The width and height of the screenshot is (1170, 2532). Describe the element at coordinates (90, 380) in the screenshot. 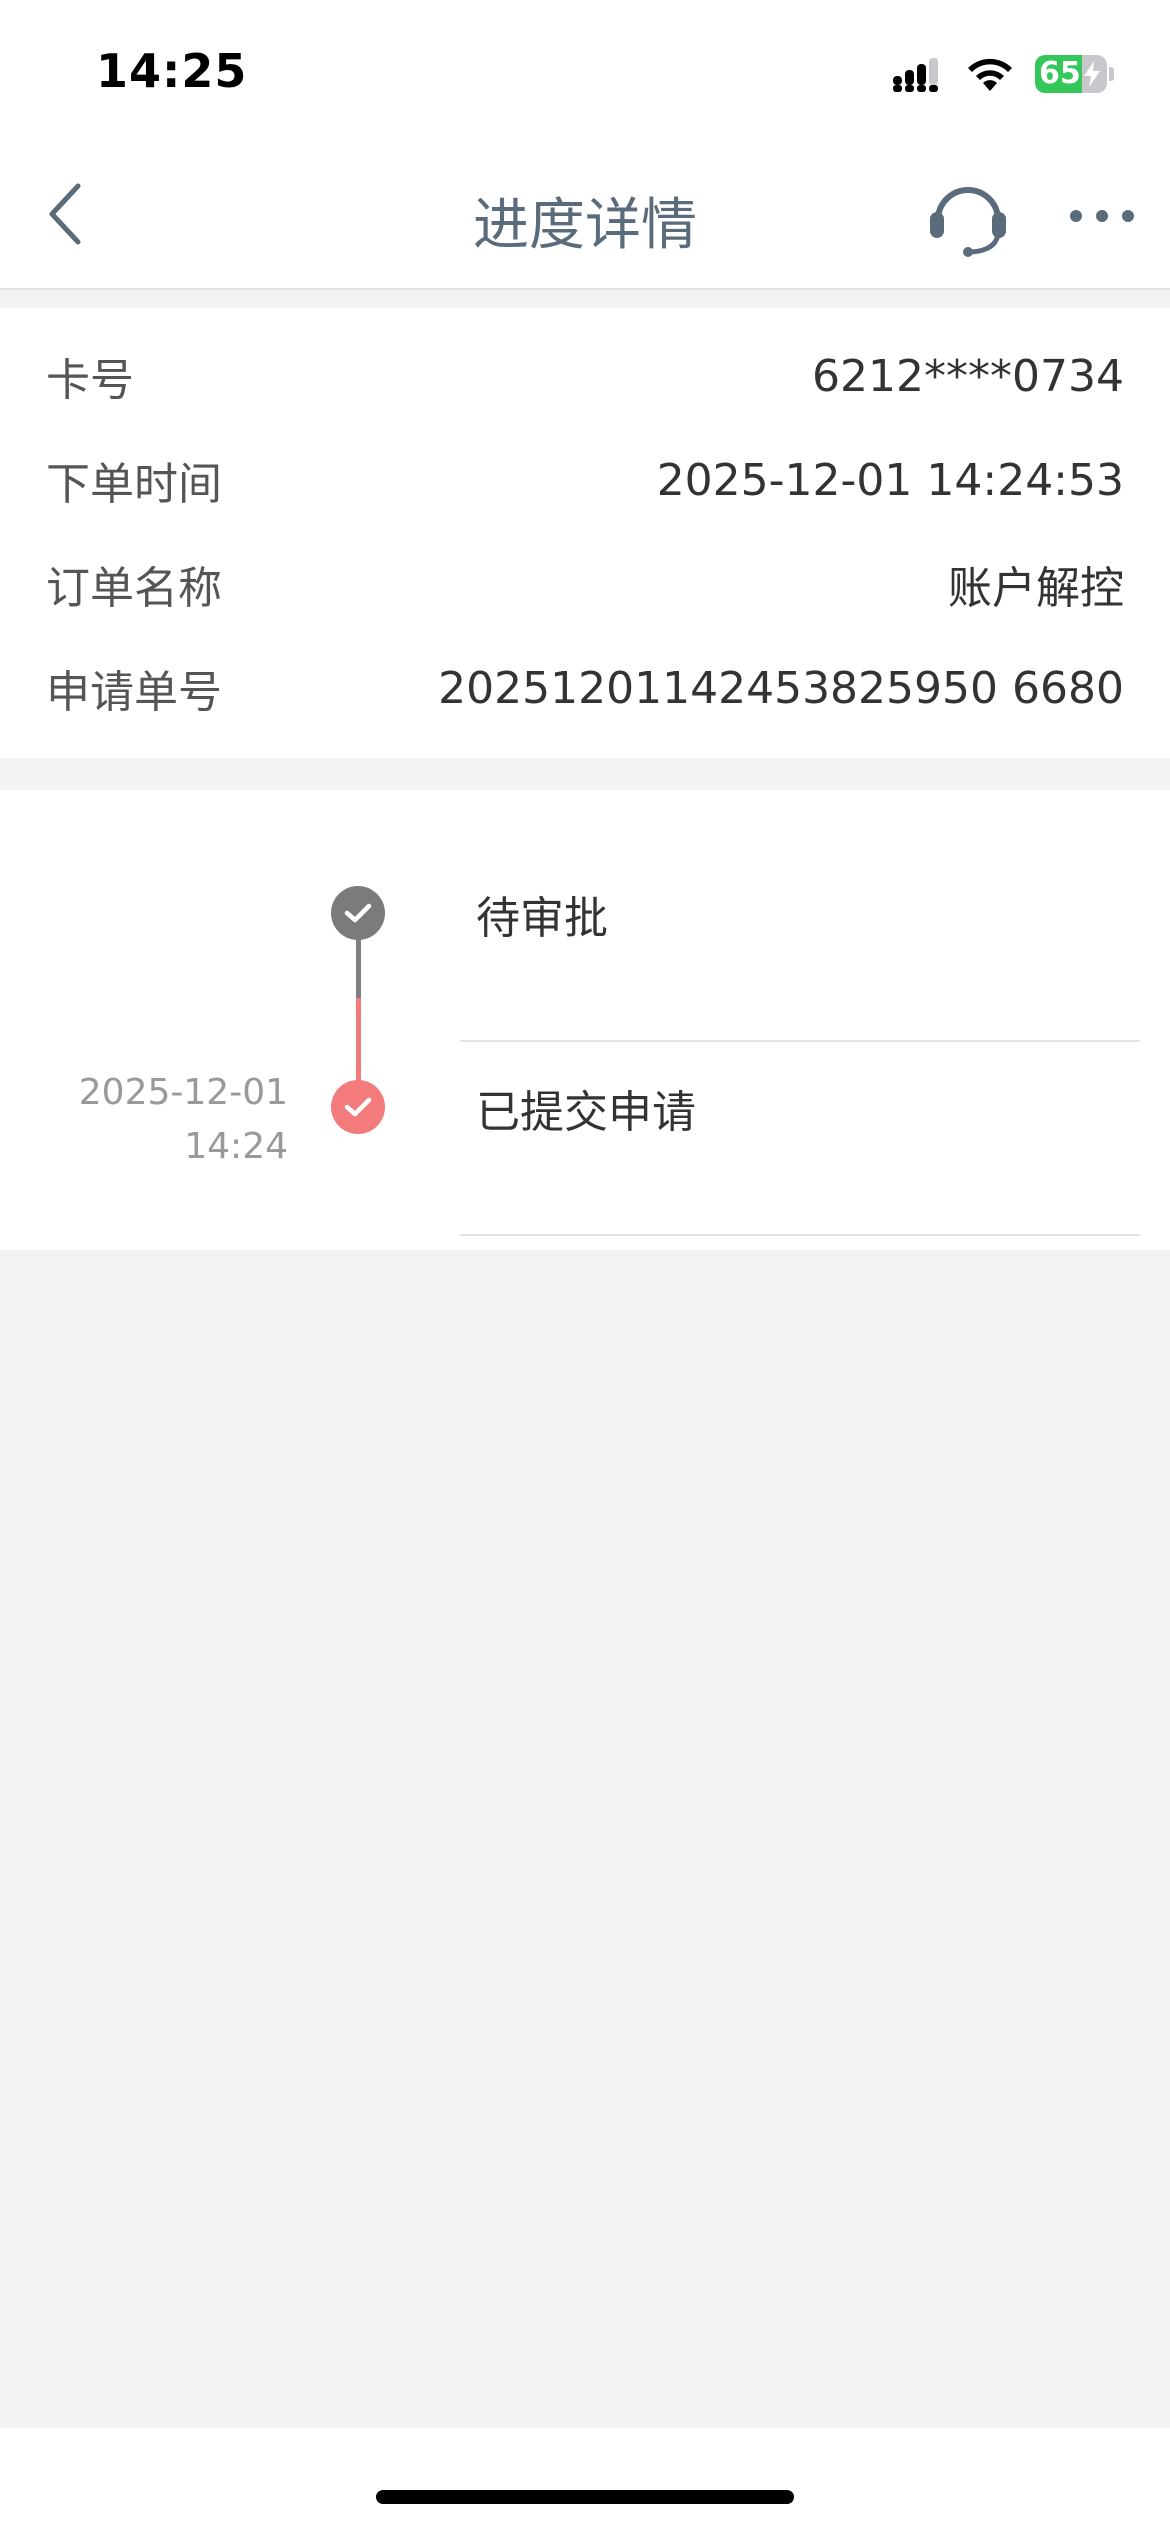

I see `card-number-label: 卡号` at that location.